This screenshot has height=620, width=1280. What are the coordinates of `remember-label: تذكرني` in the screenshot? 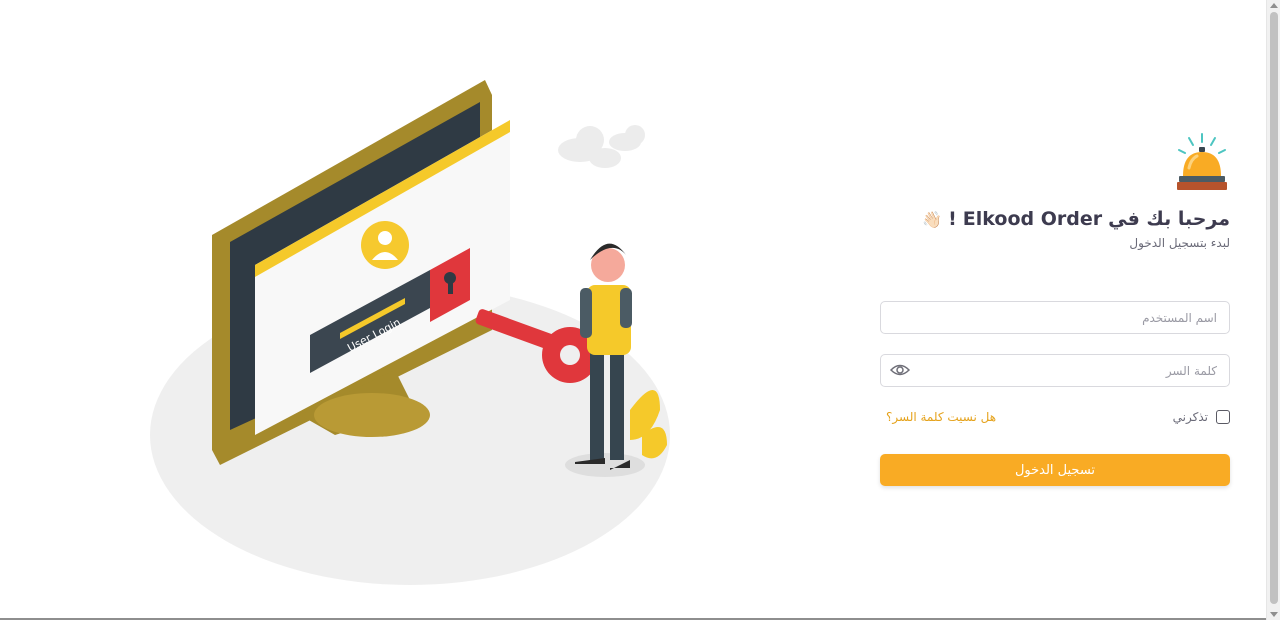 It's located at (1190, 417).